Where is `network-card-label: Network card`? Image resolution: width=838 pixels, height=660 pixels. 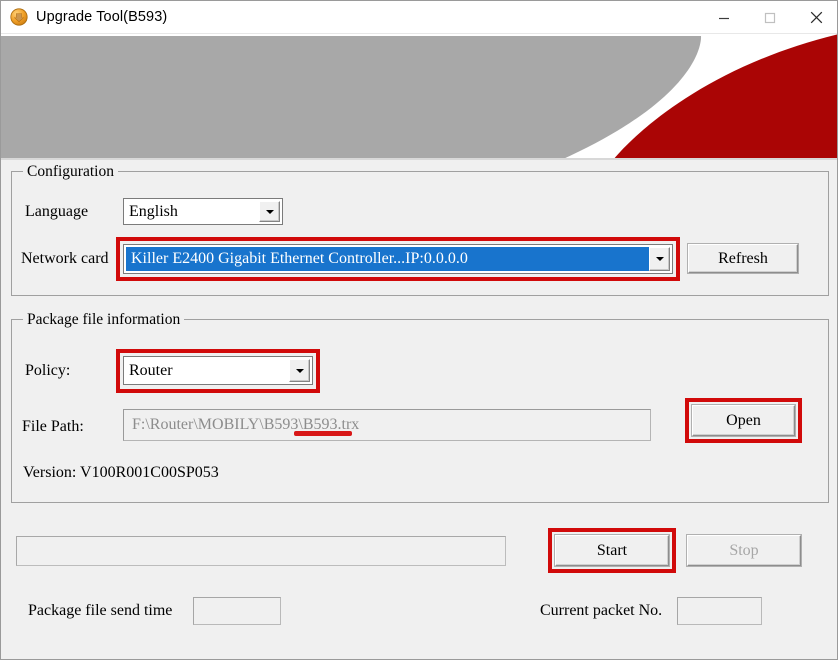
network-card-label: Network card is located at coordinates (65, 258).